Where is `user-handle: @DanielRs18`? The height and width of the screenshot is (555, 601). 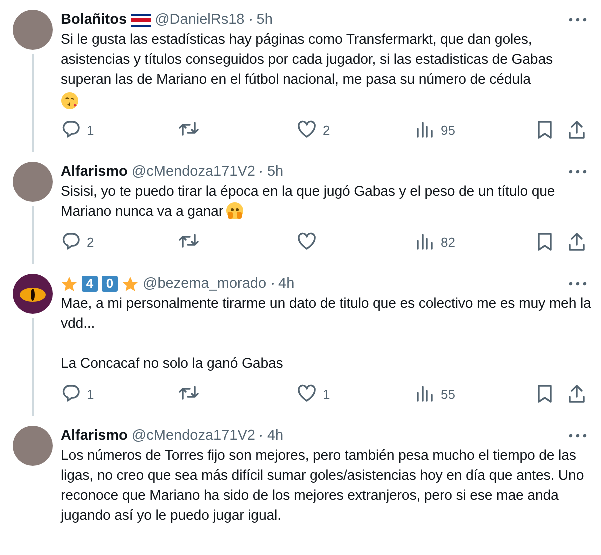 user-handle: @DanielRs18 is located at coordinates (200, 20).